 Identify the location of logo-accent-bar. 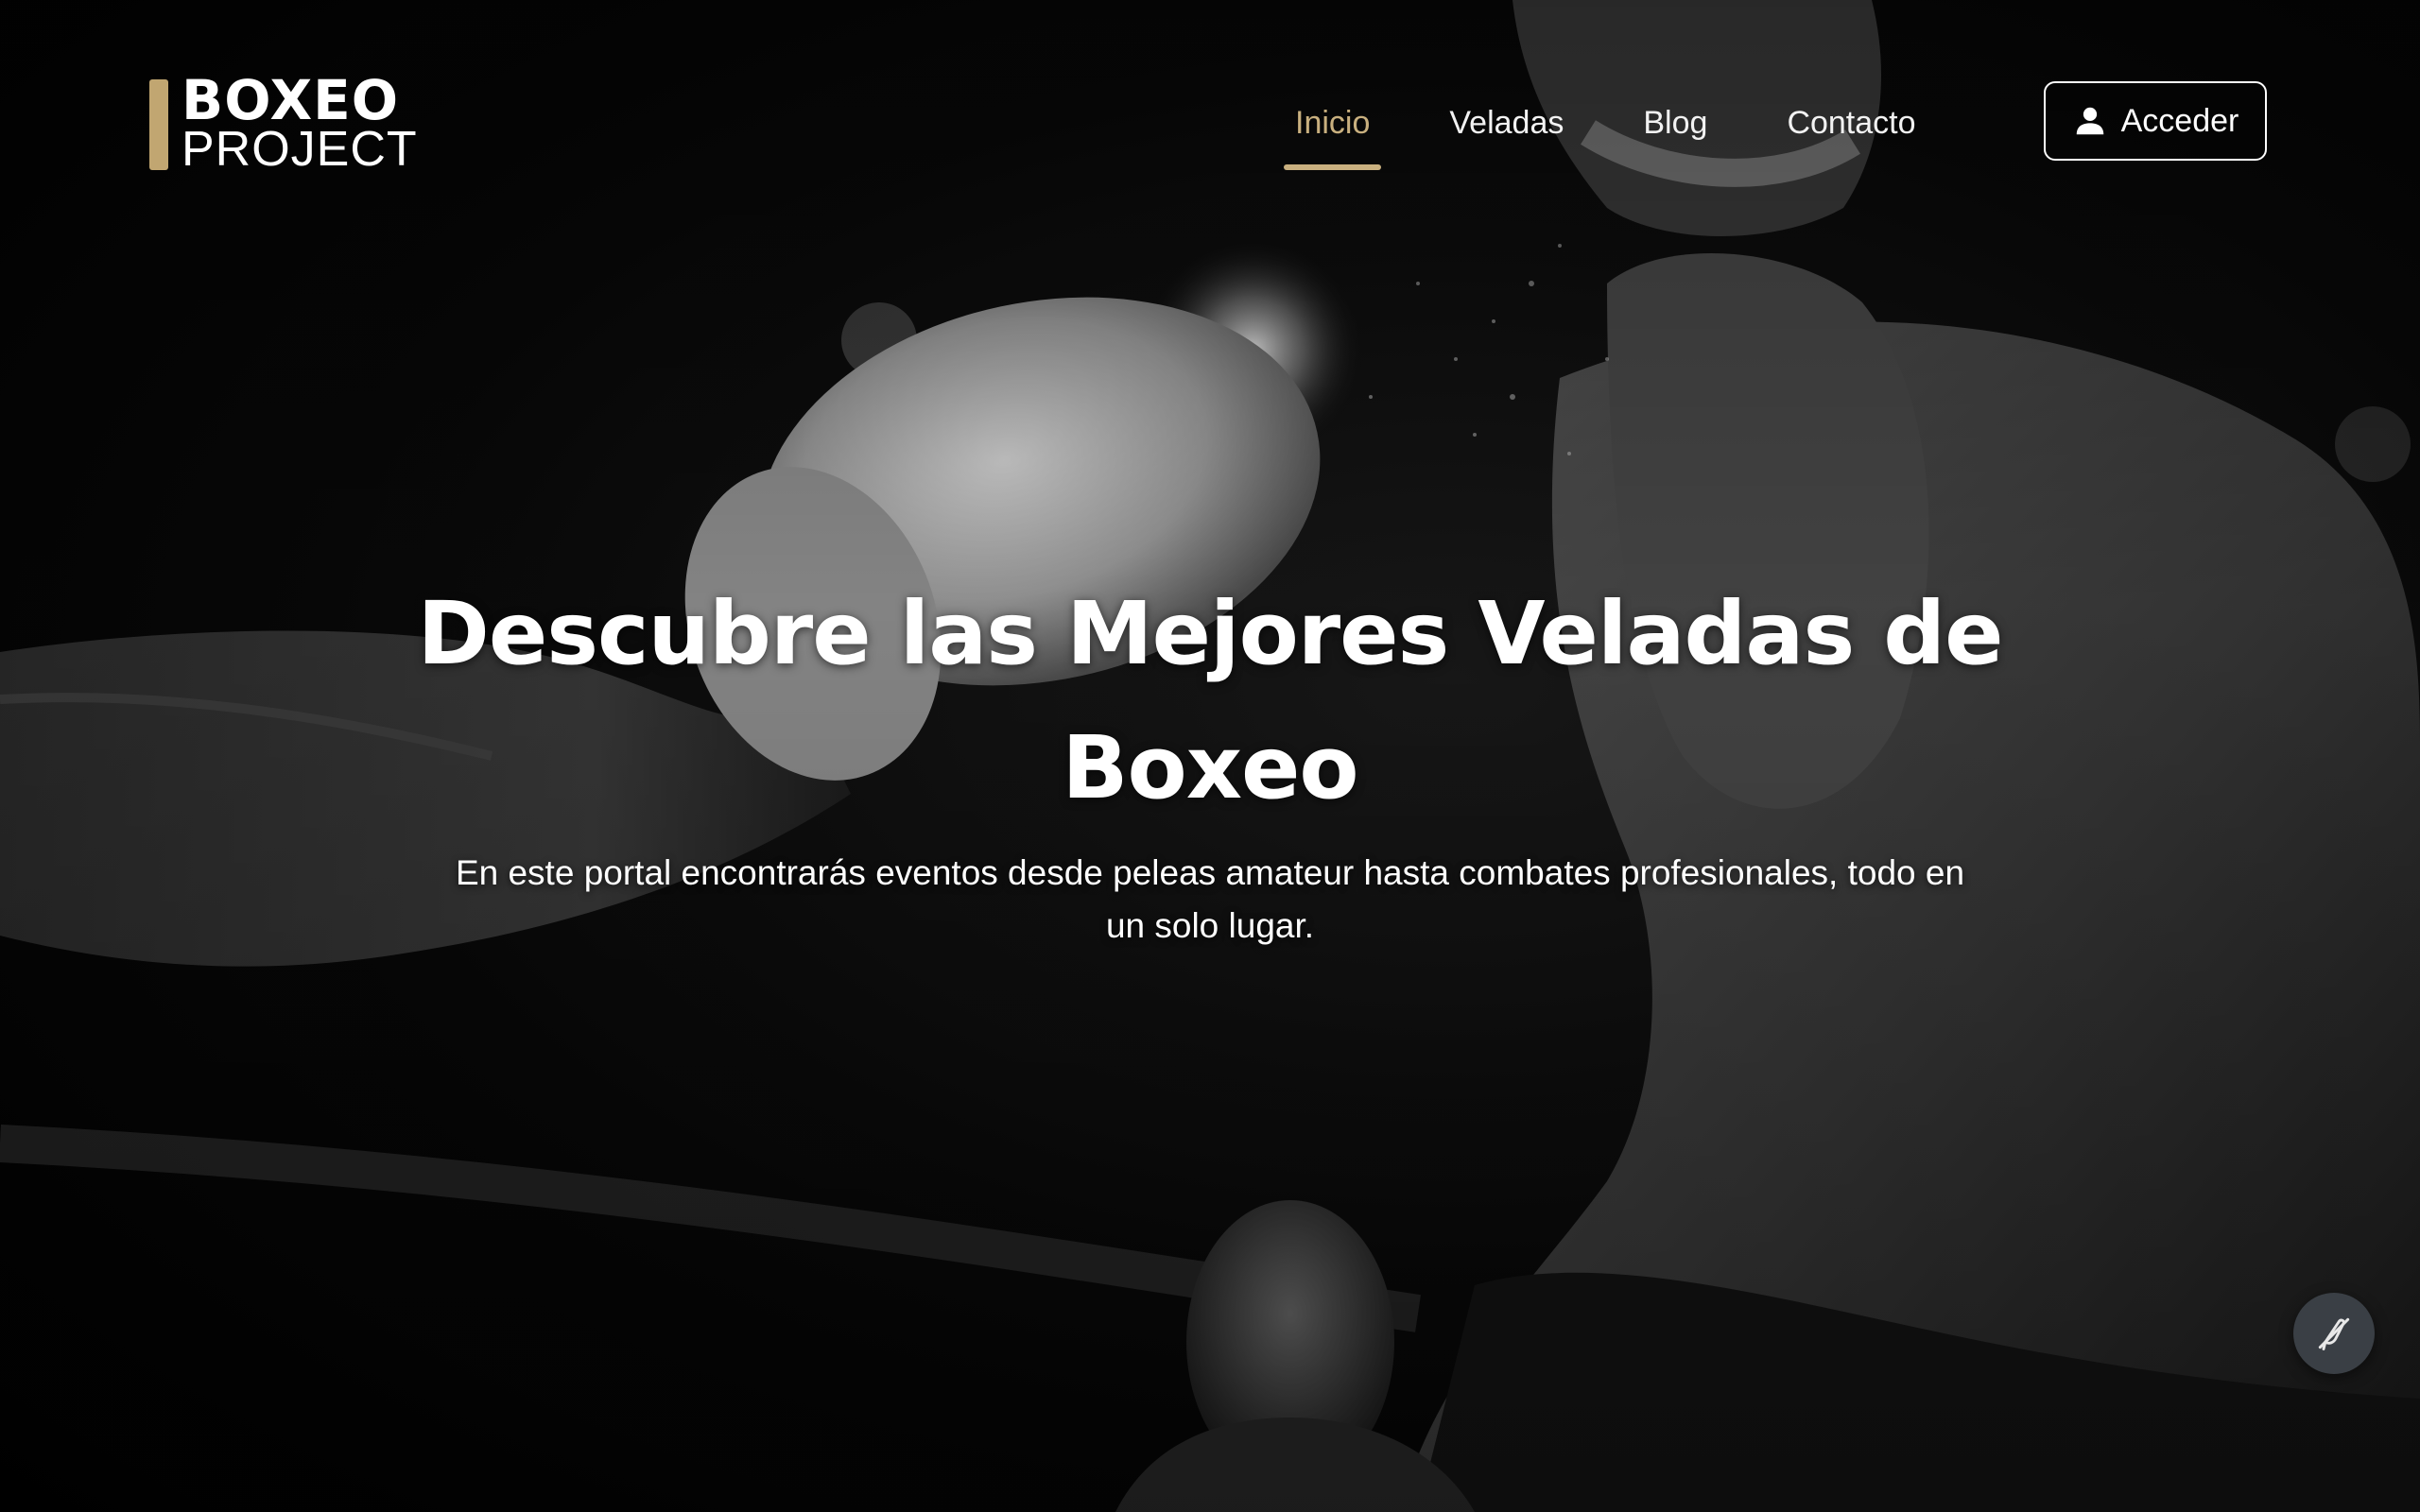
(158, 124).